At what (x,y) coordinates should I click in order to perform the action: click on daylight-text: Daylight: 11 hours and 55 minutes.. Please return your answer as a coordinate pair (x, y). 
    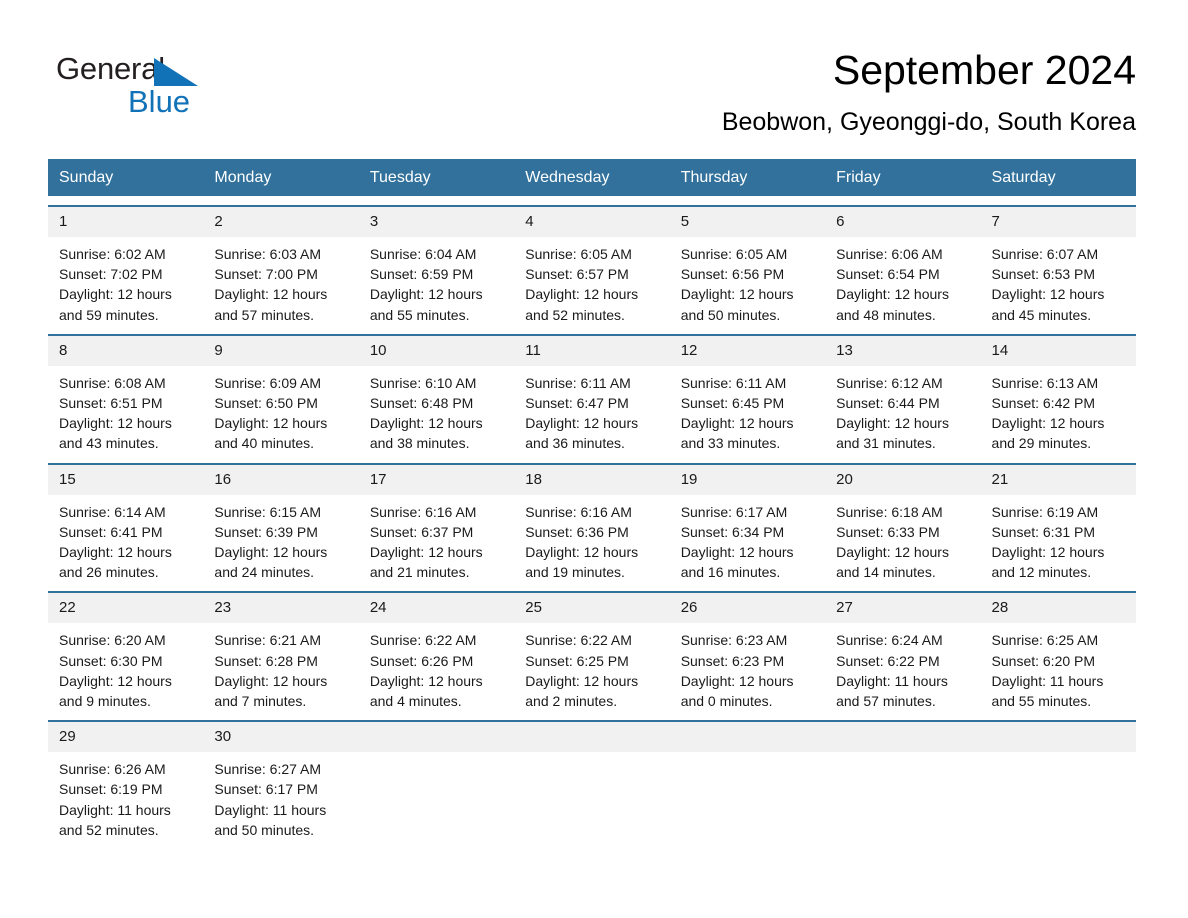
    Looking at the image, I should click on (1047, 691).